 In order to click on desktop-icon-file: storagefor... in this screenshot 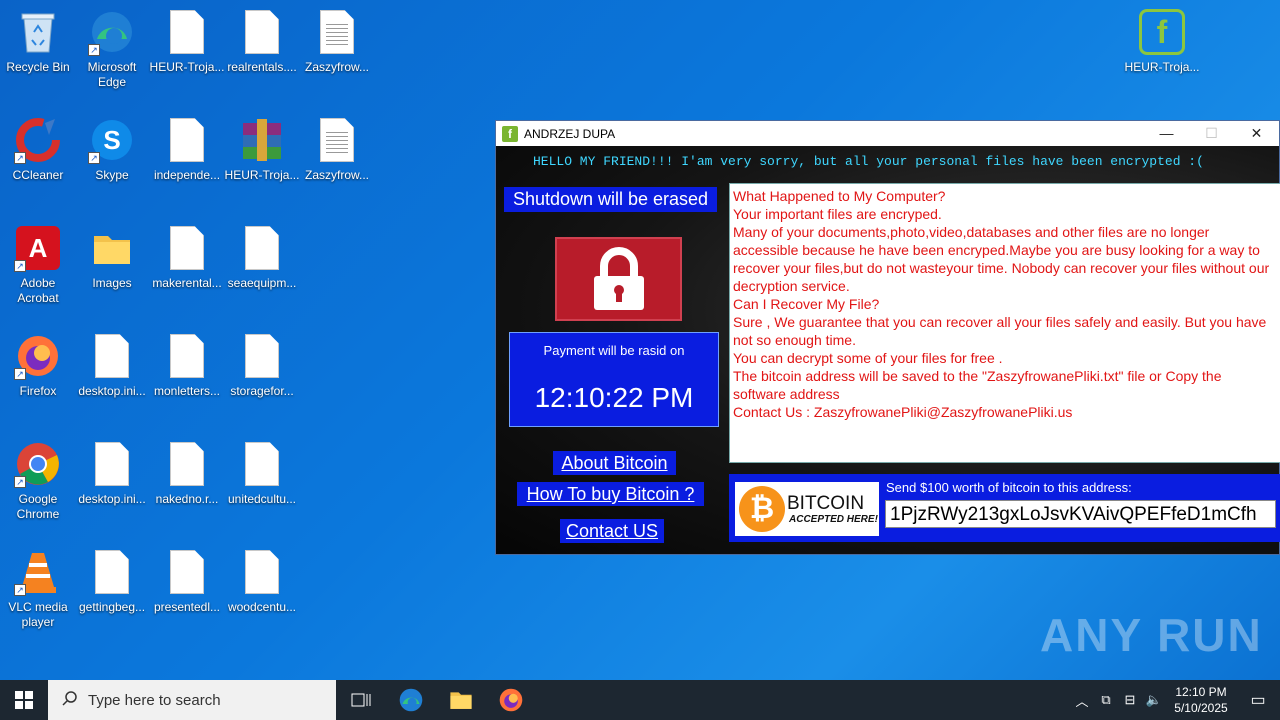, I will do `click(262, 382)`.